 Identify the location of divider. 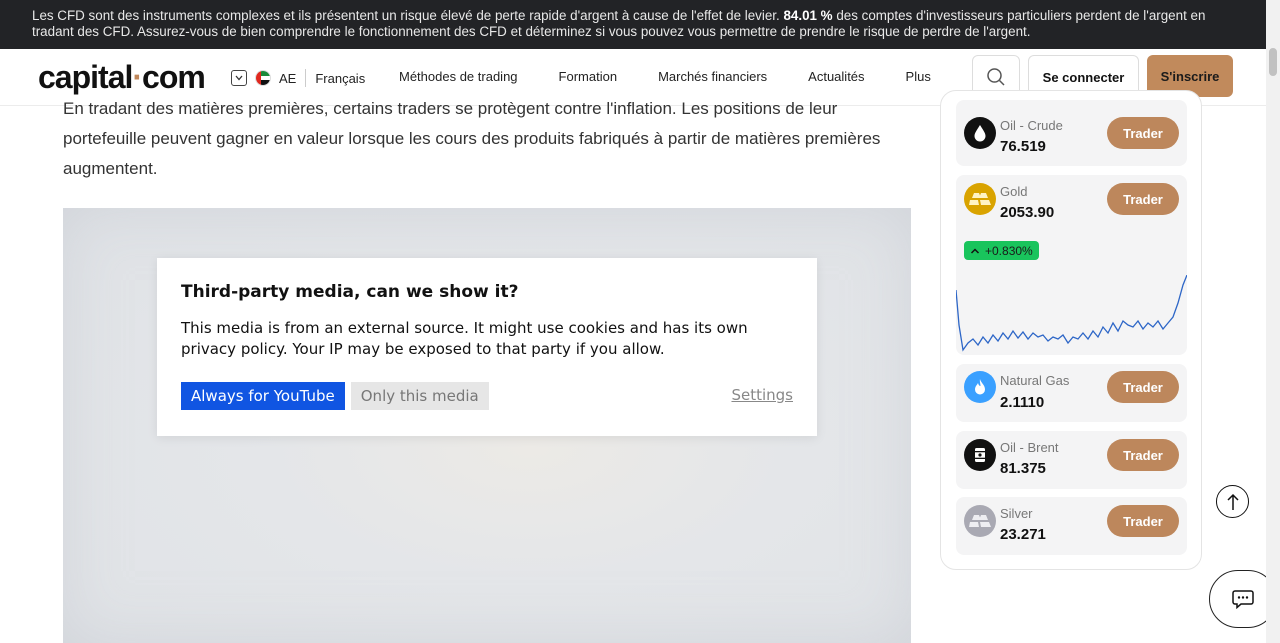
(306, 78).